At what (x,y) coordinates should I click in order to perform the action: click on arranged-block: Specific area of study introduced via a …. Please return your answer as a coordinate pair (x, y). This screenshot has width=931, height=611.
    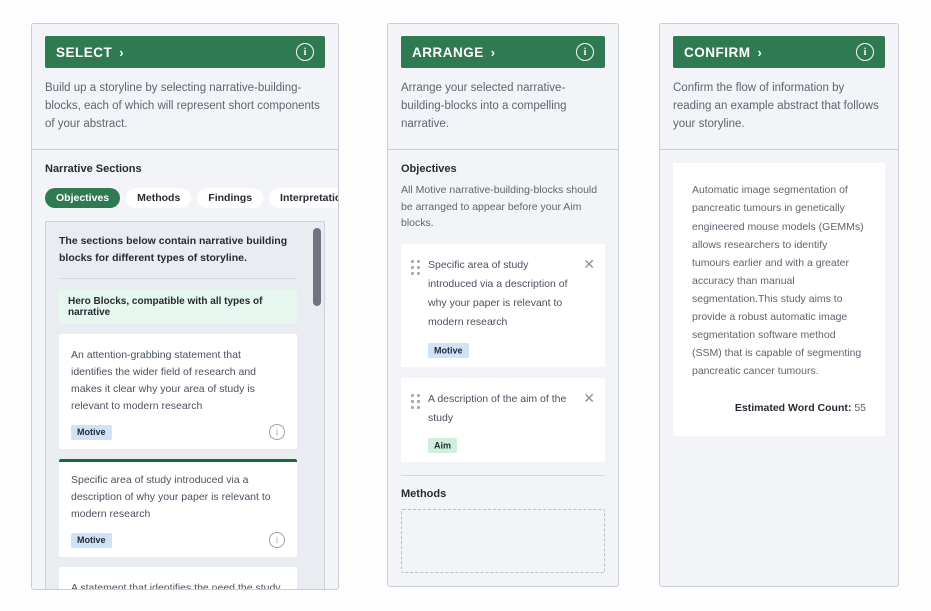
    Looking at the image, I should click on (503, 306).